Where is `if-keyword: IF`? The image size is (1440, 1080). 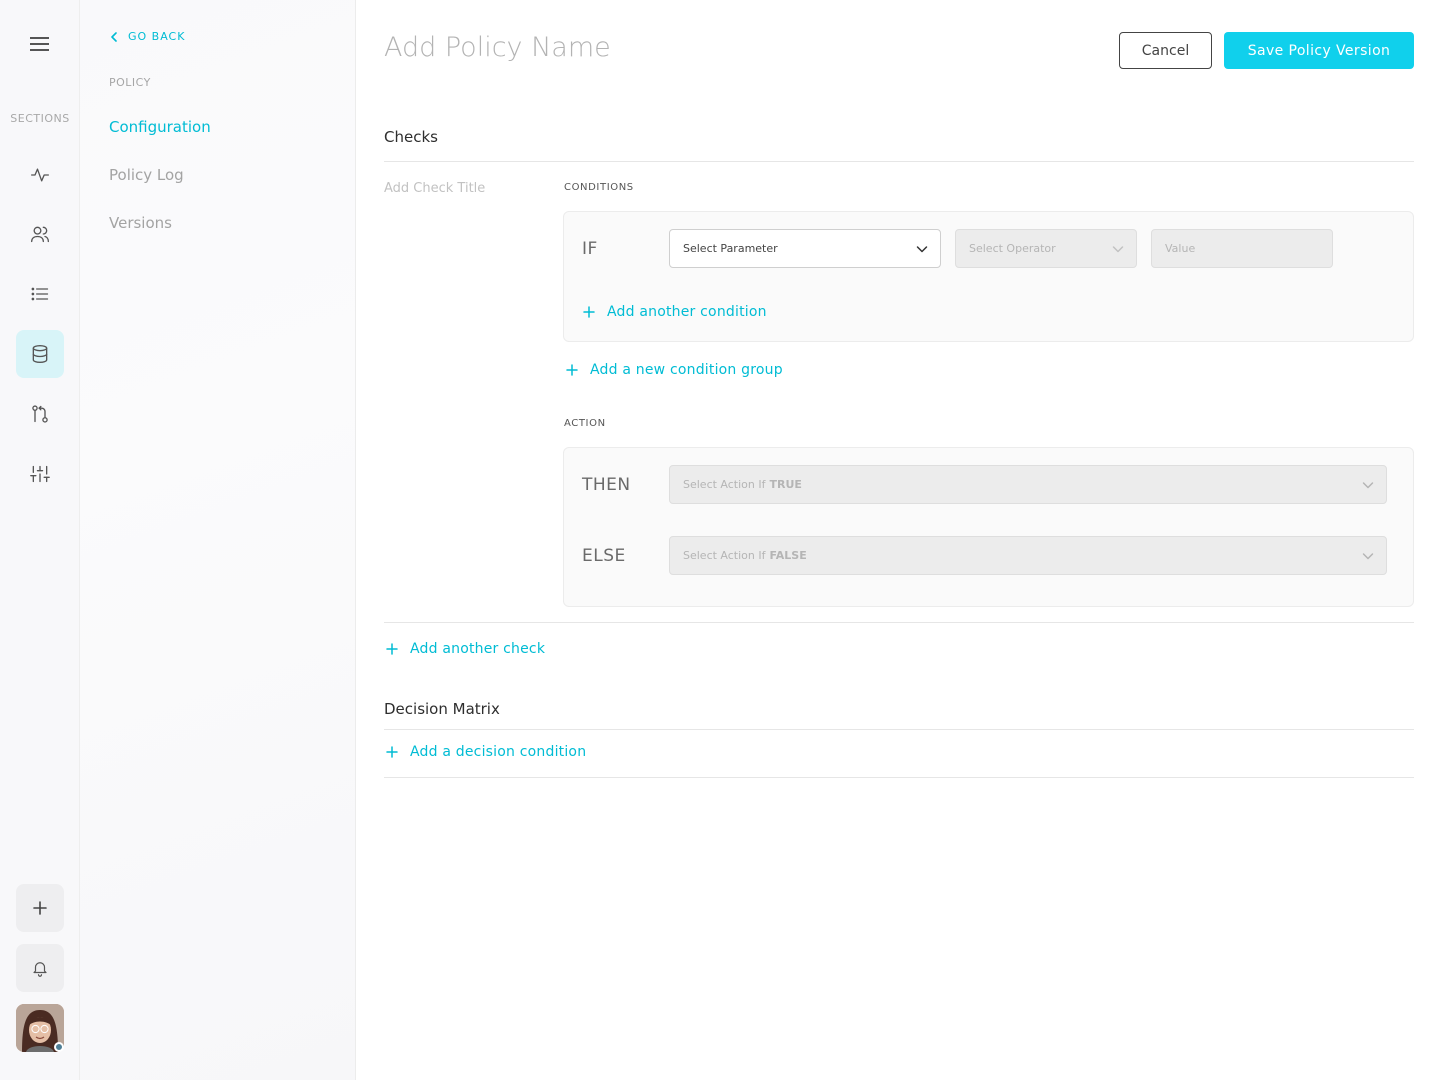
if-keyword: IF is located at coordinates (590, 249).